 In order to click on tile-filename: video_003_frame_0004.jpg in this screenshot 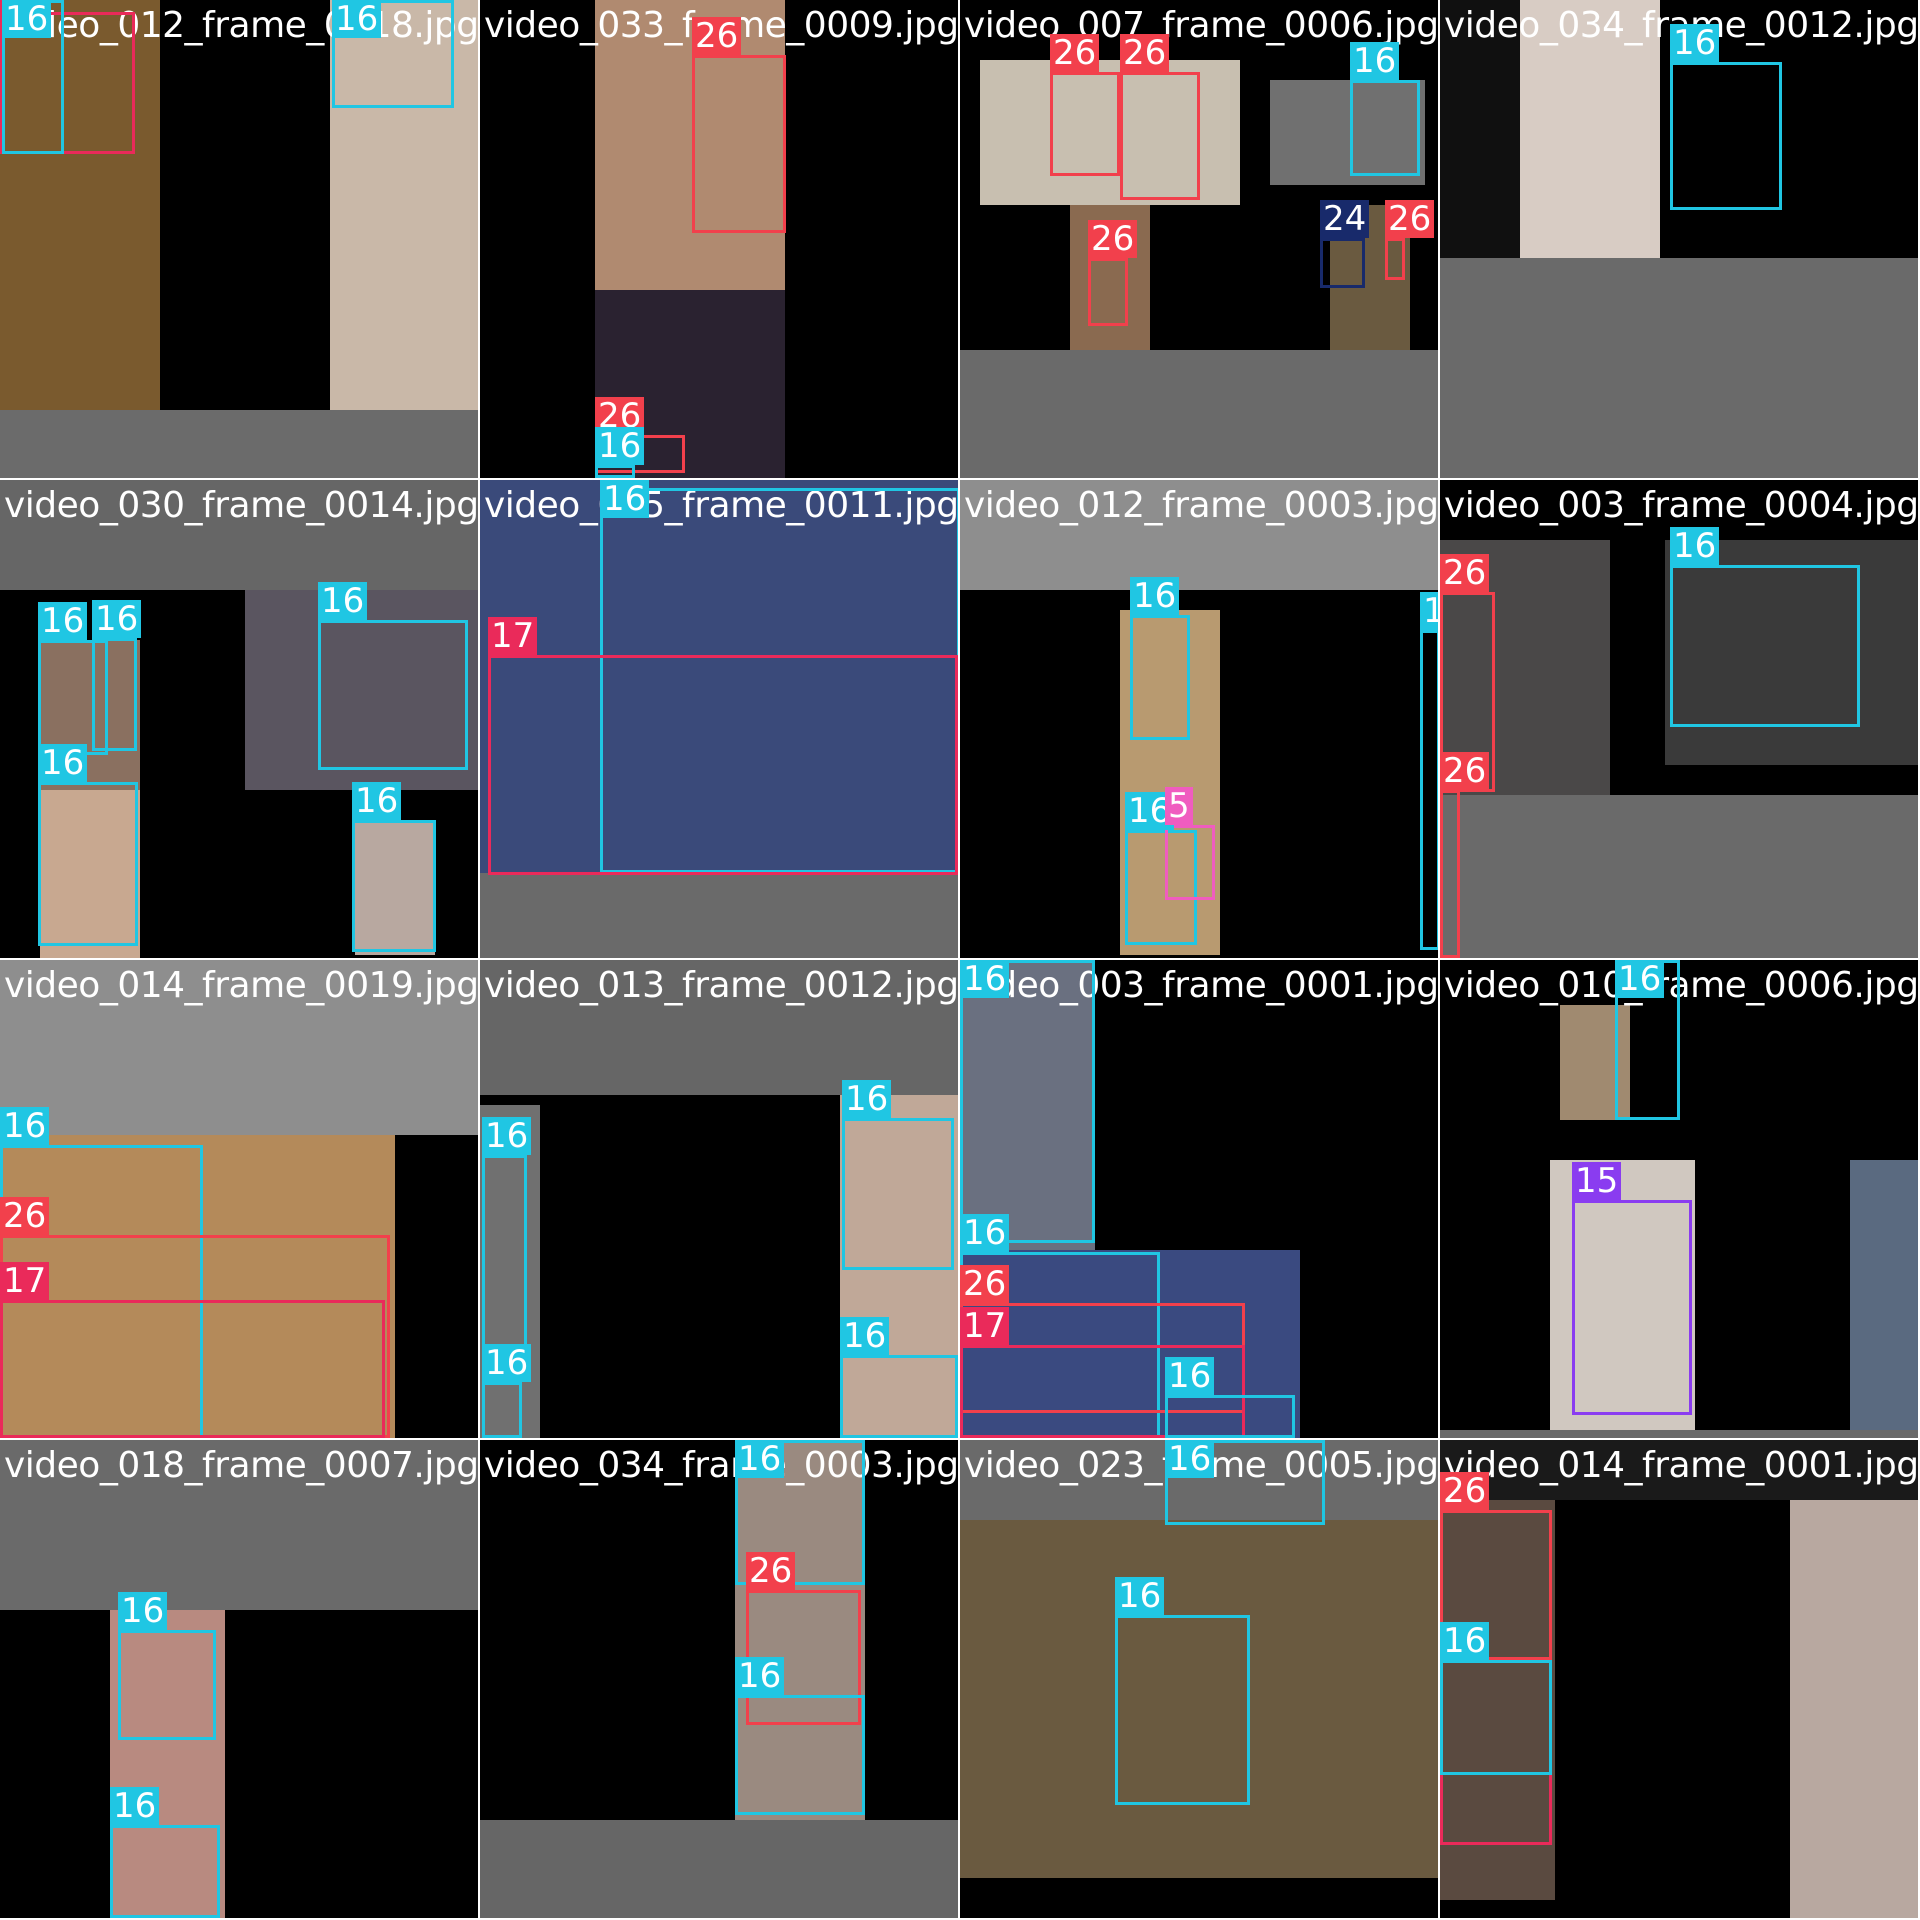, I will do `click(1681, 505)`.